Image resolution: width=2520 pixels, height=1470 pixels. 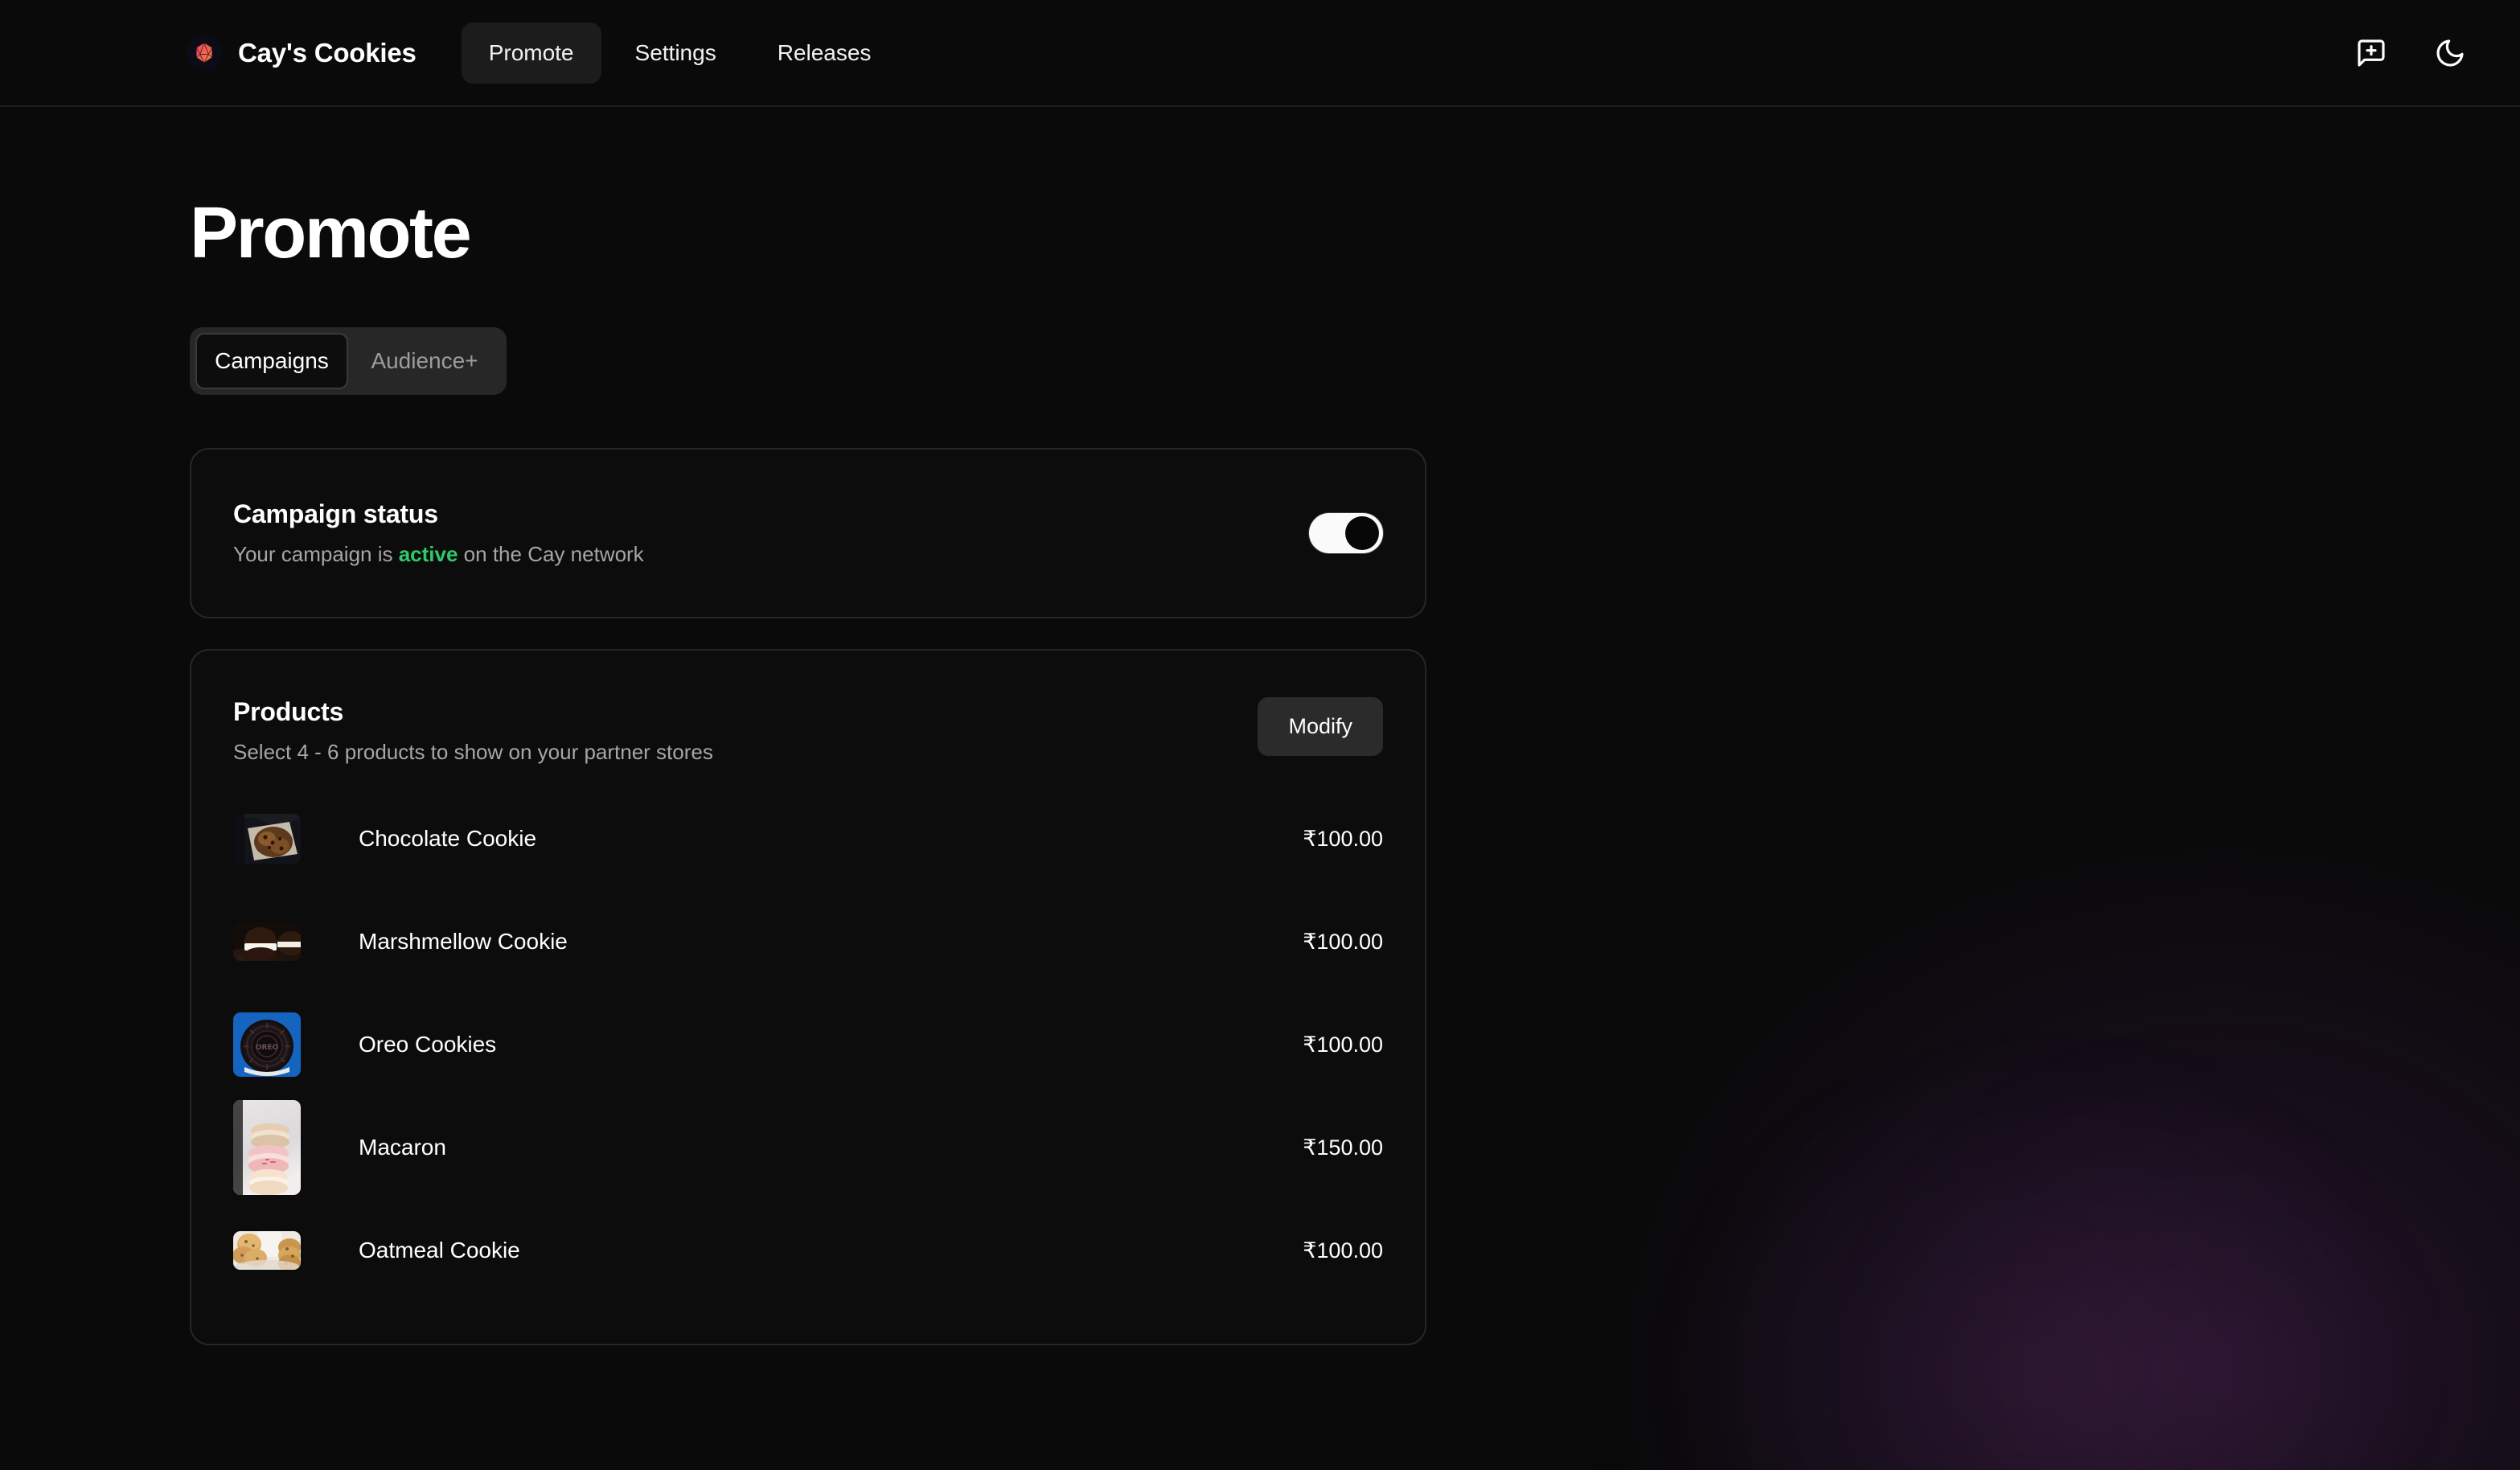 I want to click on campaign-status-toggle, so click(x=1346, y=533).